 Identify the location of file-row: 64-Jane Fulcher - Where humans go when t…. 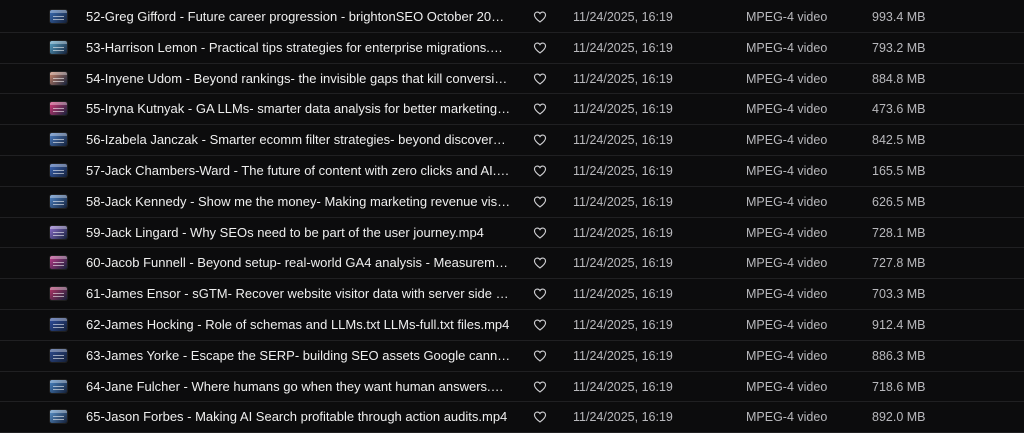
(512, 387).